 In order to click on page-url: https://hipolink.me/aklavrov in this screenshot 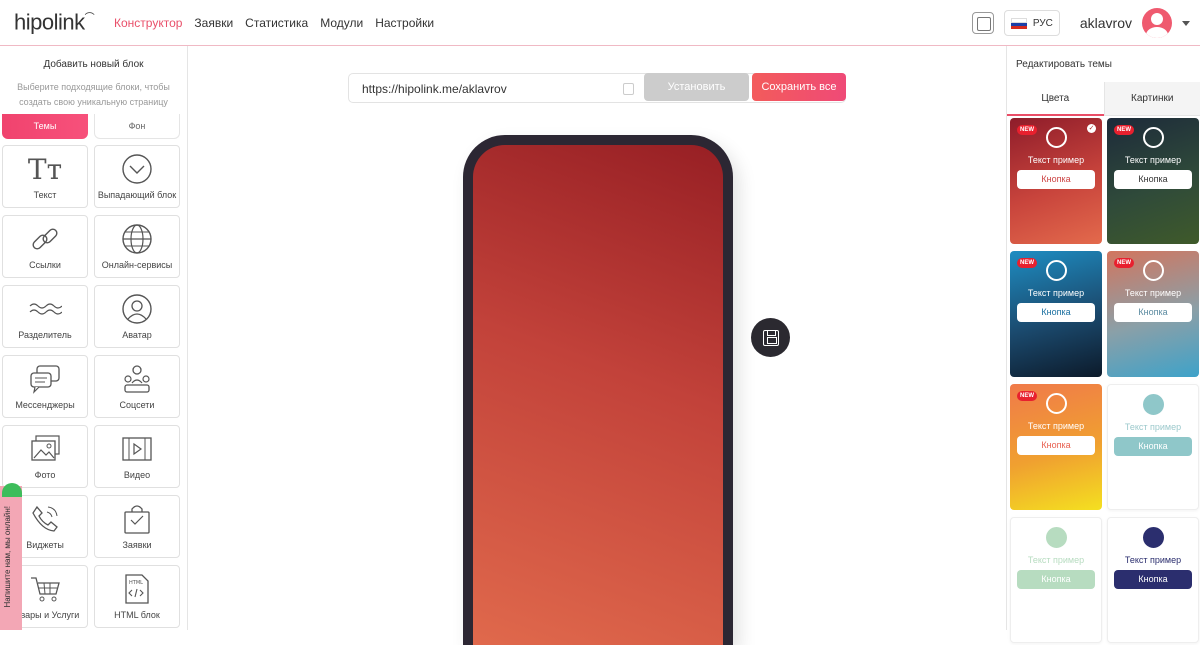, I will do `click(434, 89)`.